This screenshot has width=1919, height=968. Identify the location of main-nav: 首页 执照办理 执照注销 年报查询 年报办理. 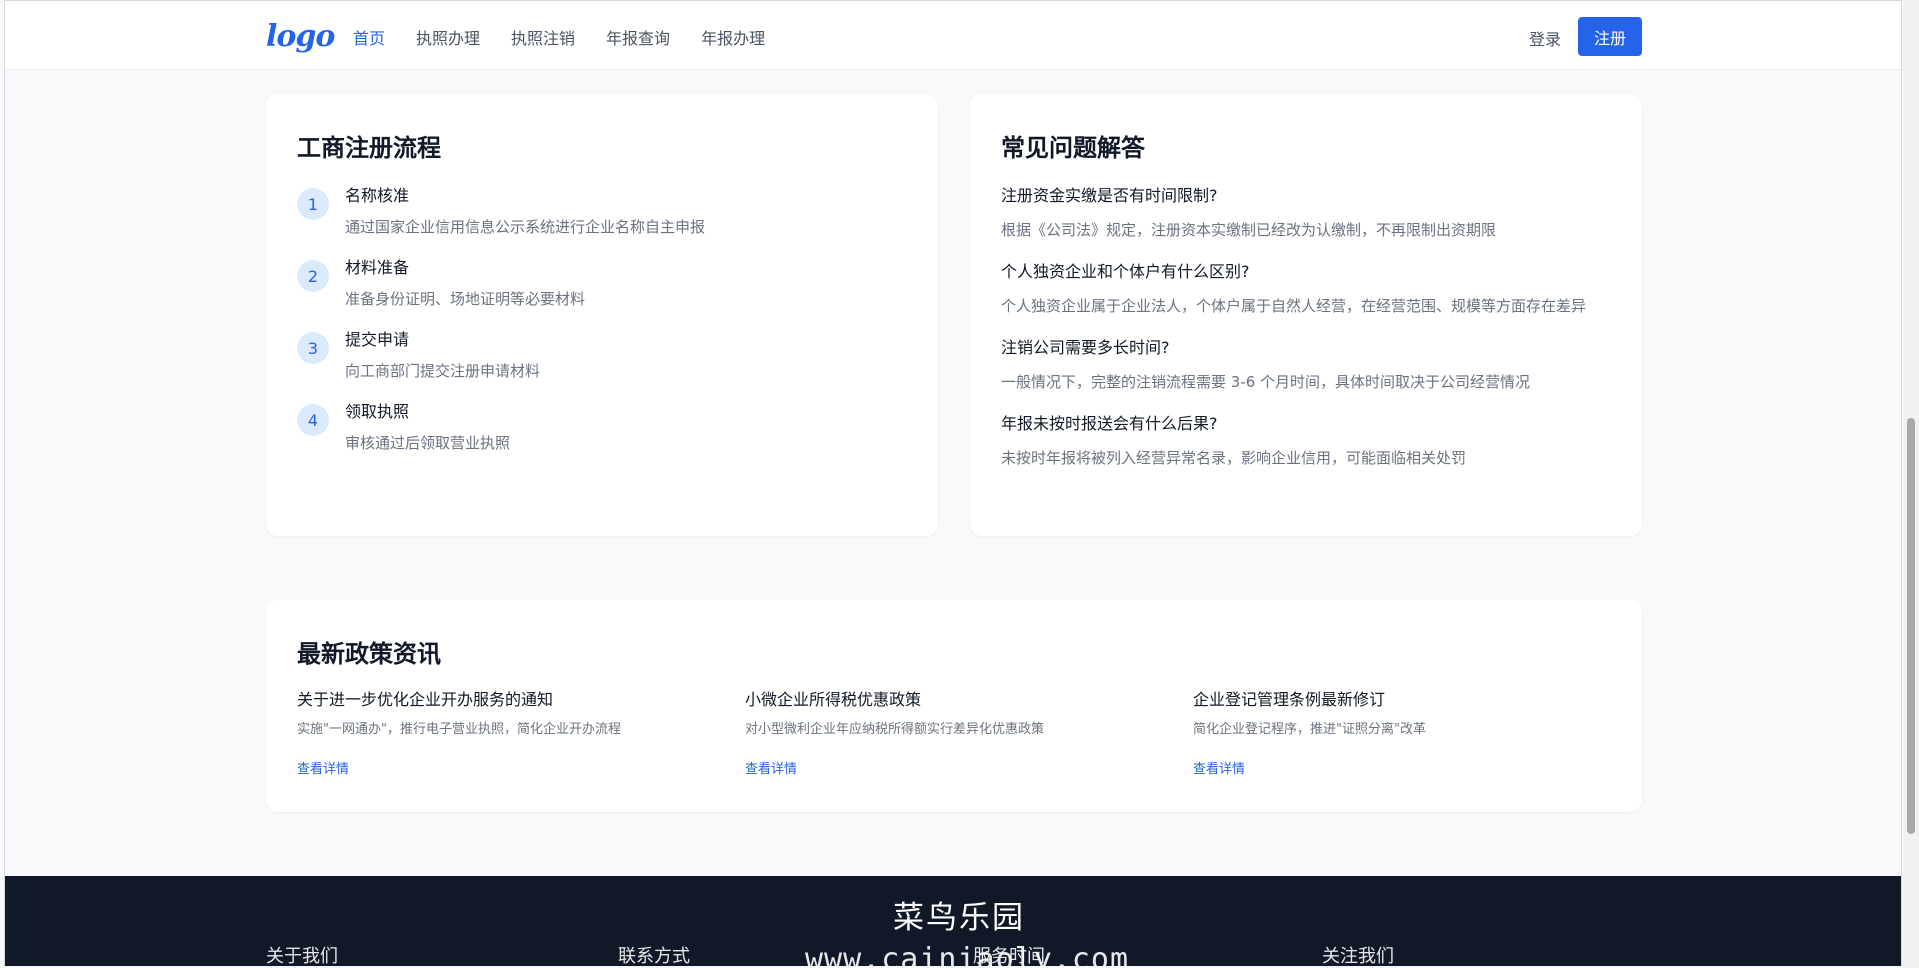
(574, 37).